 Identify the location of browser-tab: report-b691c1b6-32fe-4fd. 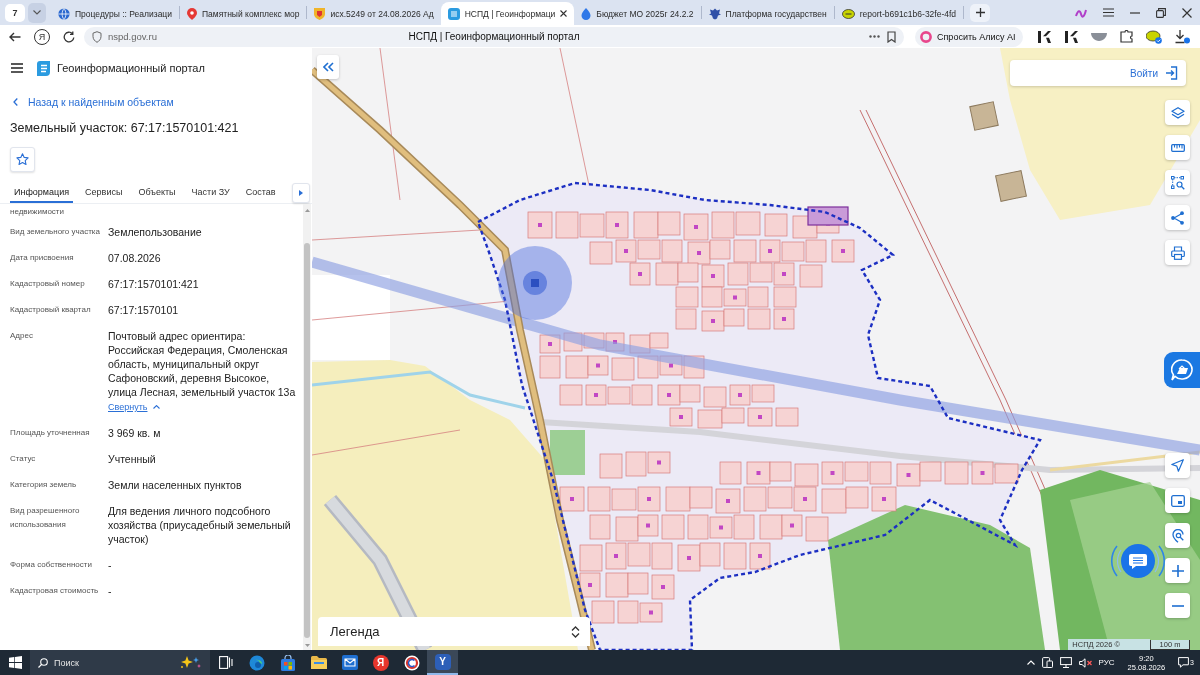
(899, 13).